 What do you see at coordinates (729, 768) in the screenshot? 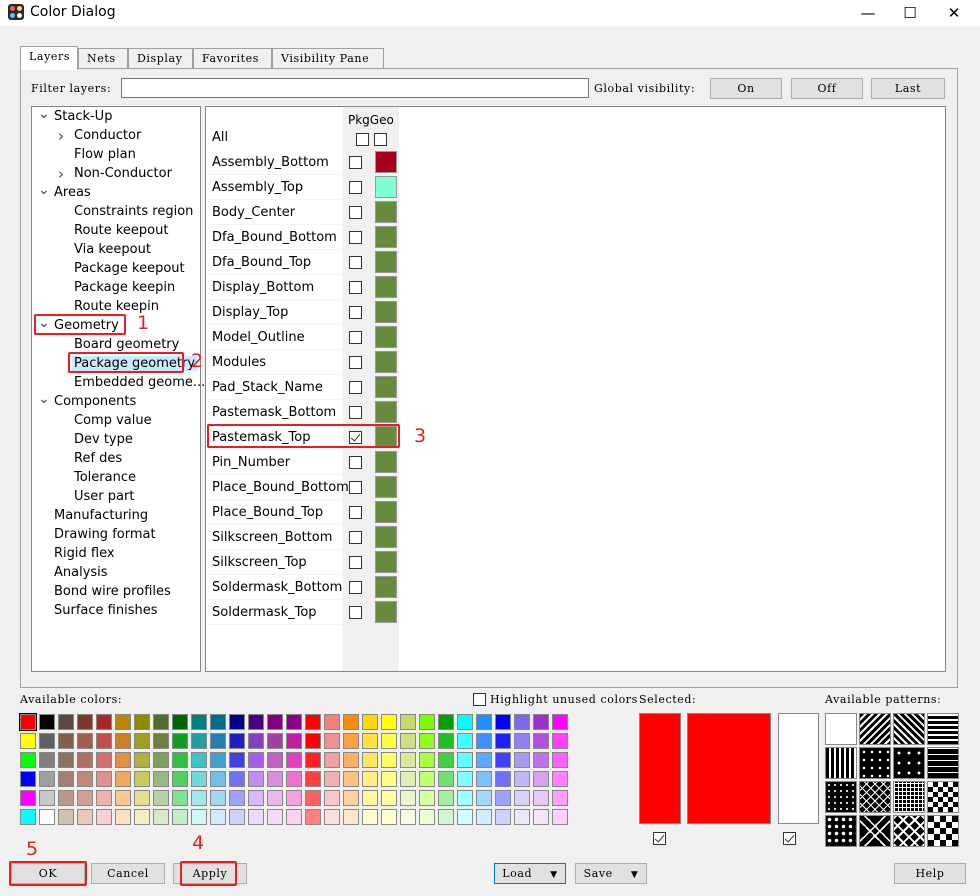
I see `selected-color-large` at bounding box center [729, 768].